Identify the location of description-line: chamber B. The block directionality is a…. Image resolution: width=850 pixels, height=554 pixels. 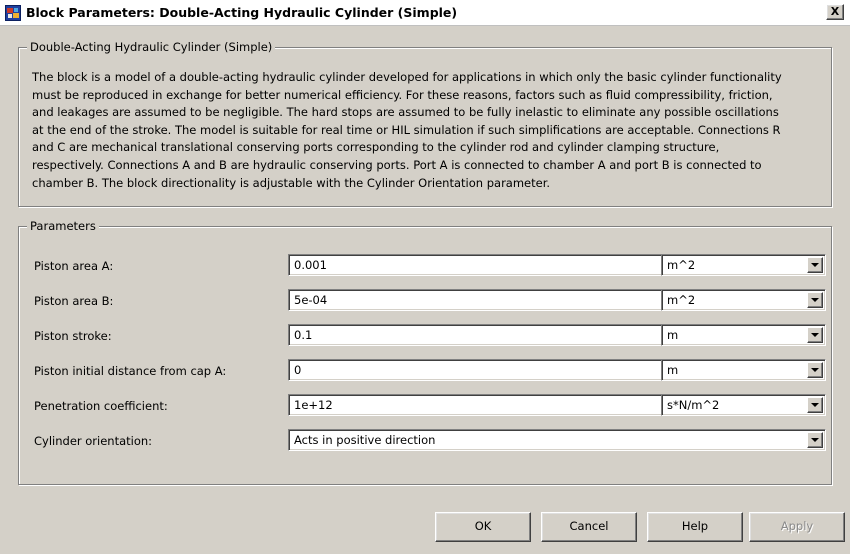
(291, 182).